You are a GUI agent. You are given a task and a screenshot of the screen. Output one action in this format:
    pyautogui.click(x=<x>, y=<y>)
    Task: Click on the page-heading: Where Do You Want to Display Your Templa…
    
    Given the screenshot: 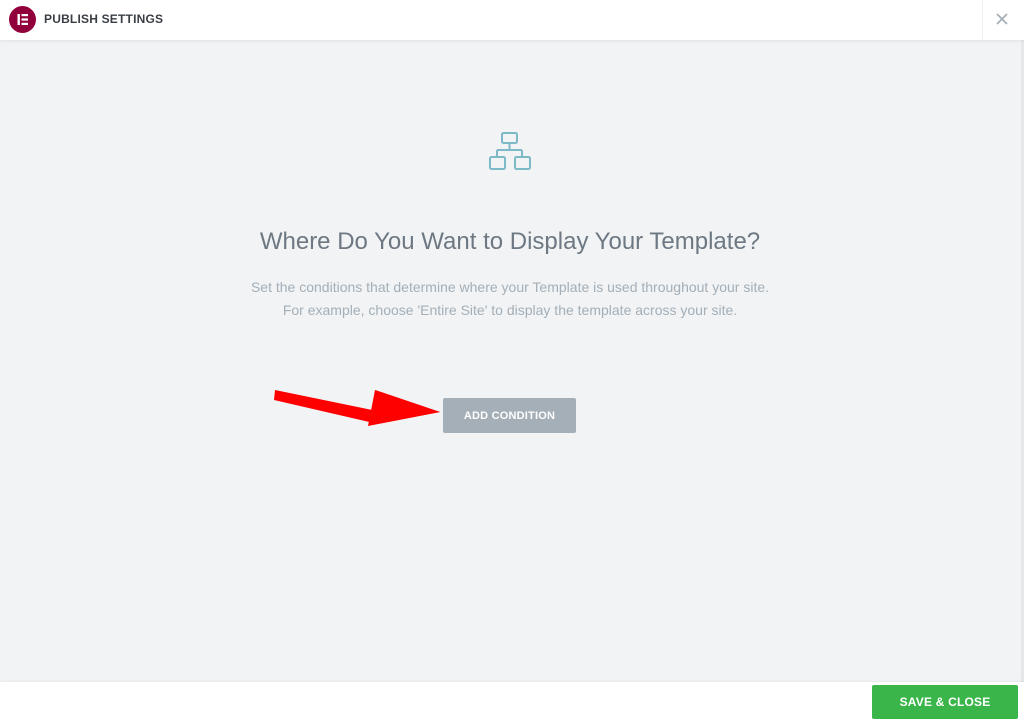 What is the action you would take?
    pyautogui.click(x=510, y=241)
    